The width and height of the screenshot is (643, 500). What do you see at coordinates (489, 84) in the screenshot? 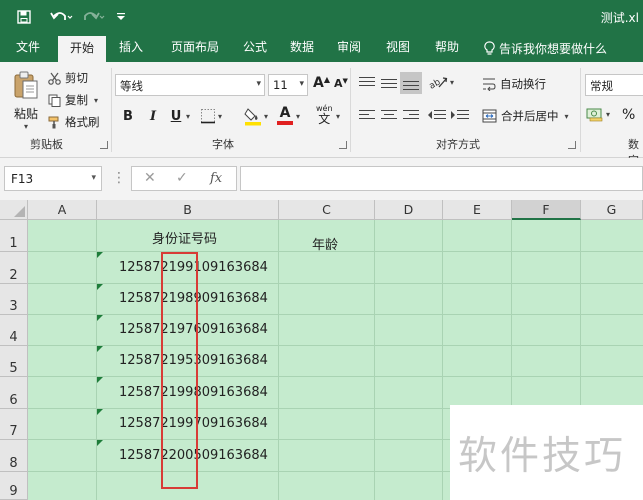
I see `wrap-text-icon` at bounding box center [489, 84].